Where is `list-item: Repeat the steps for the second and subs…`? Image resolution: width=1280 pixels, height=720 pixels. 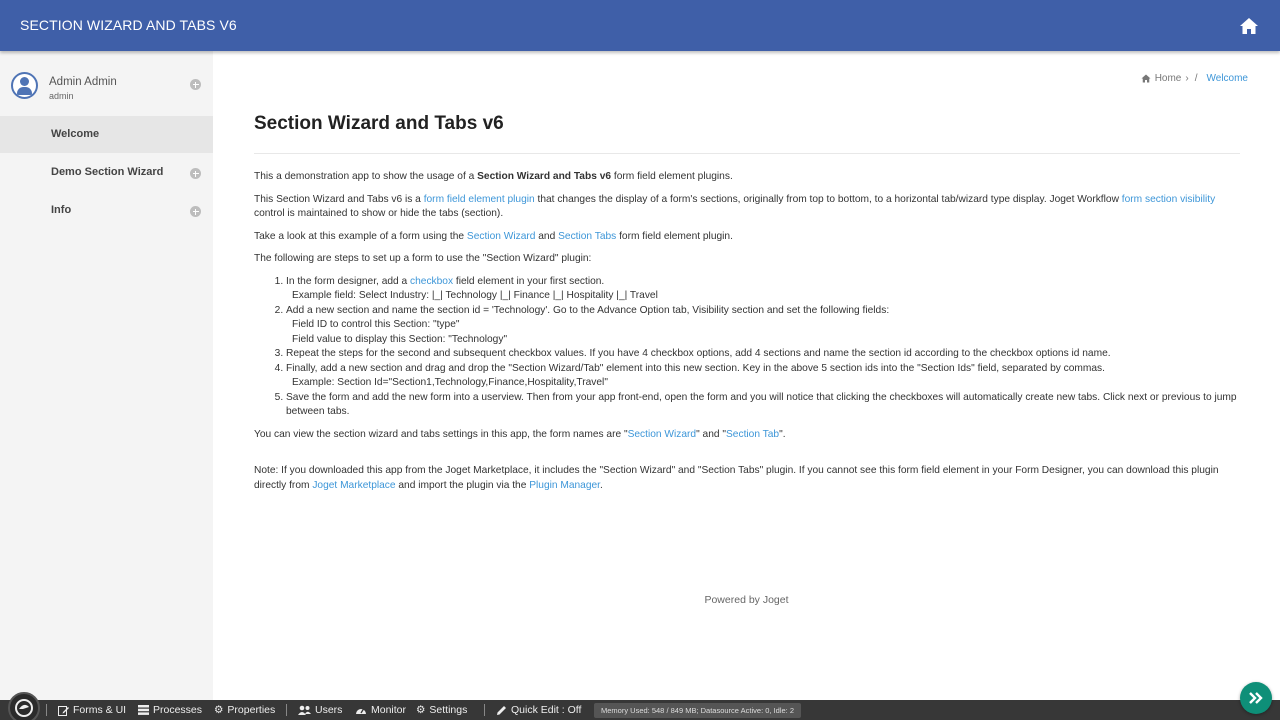 list-item: Repeat the steps for the second and subs… is located at coordinates (763, 354).